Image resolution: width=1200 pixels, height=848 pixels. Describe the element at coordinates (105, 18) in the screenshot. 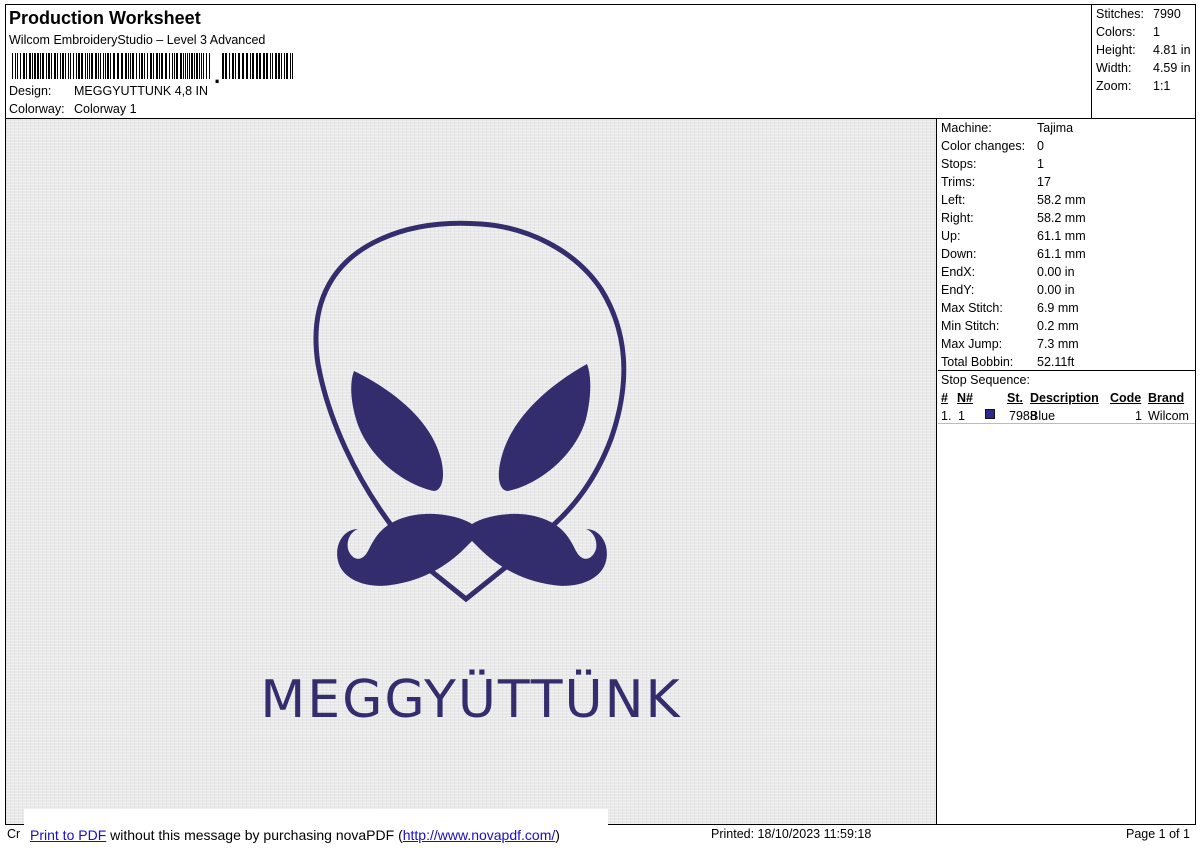

I see `page-title: Production Worksheet` at that location.